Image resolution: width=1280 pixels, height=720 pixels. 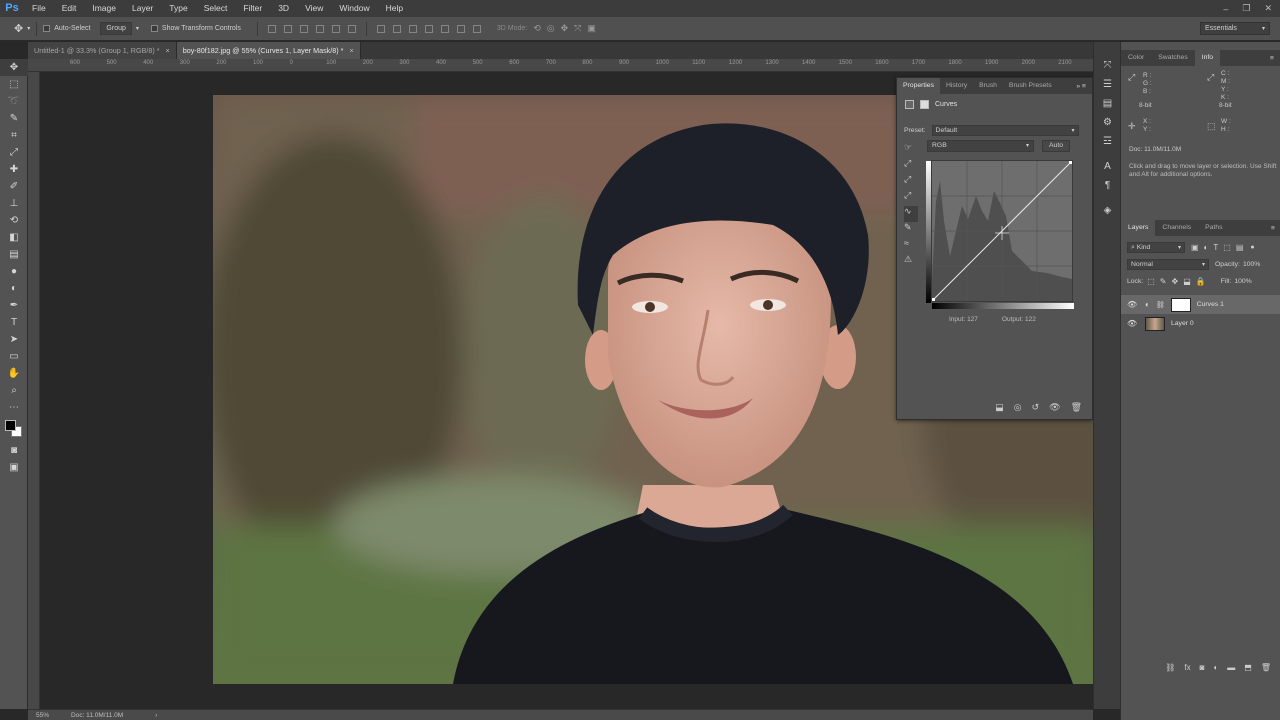 I want to click on curve-black-point, so click(x=933, y=299).